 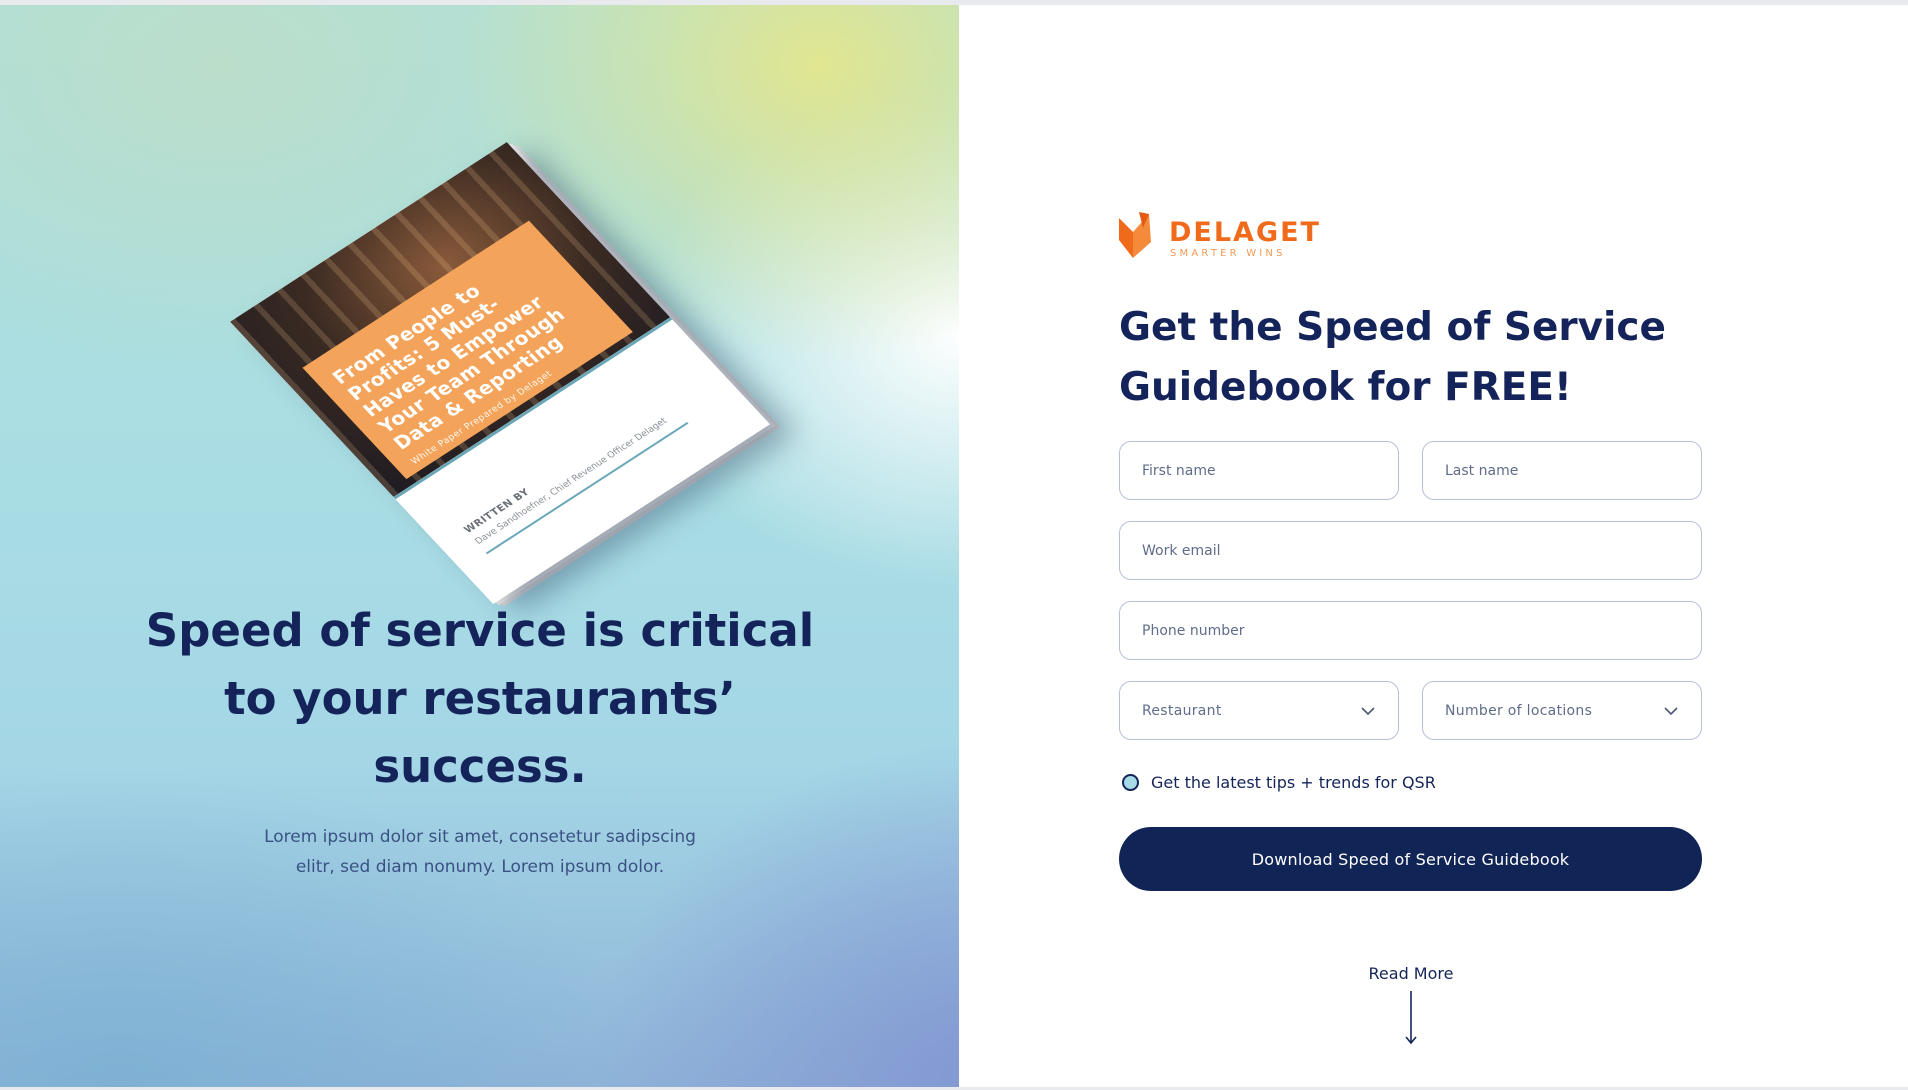 I want to click on first-name-input, so click(x=1259, y=470).